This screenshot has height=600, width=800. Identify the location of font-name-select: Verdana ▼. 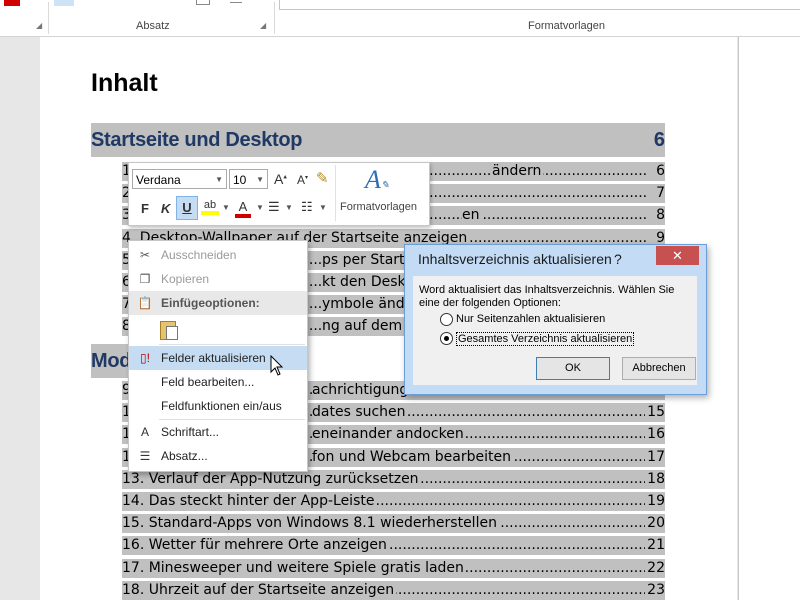
(179, 179).